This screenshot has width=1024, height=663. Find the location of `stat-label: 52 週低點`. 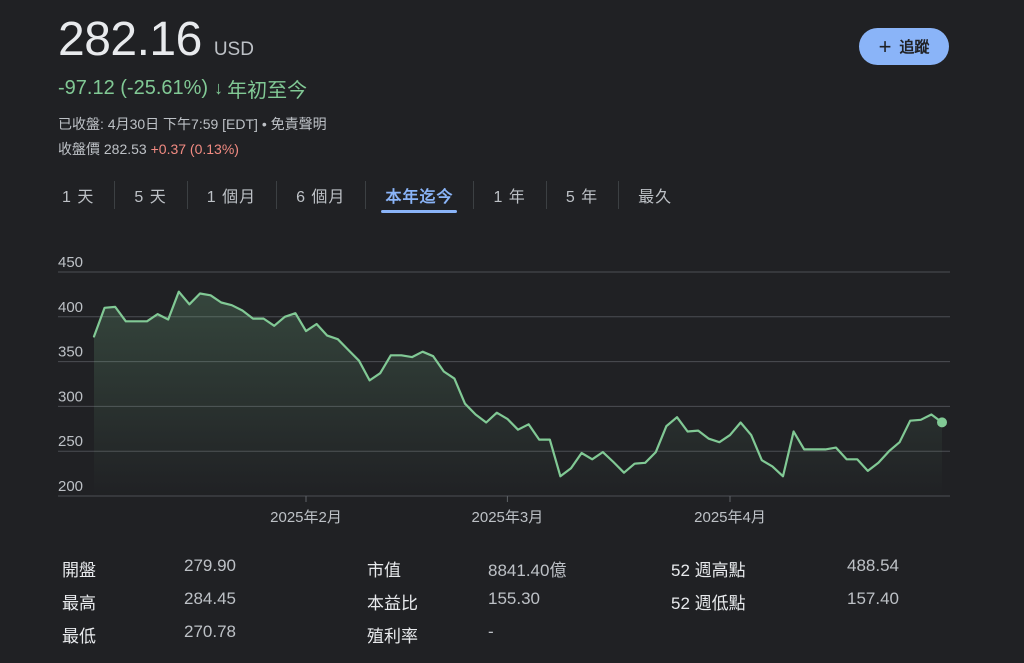

stat-label: 52 週低點 is located at coordinates (708, 603).